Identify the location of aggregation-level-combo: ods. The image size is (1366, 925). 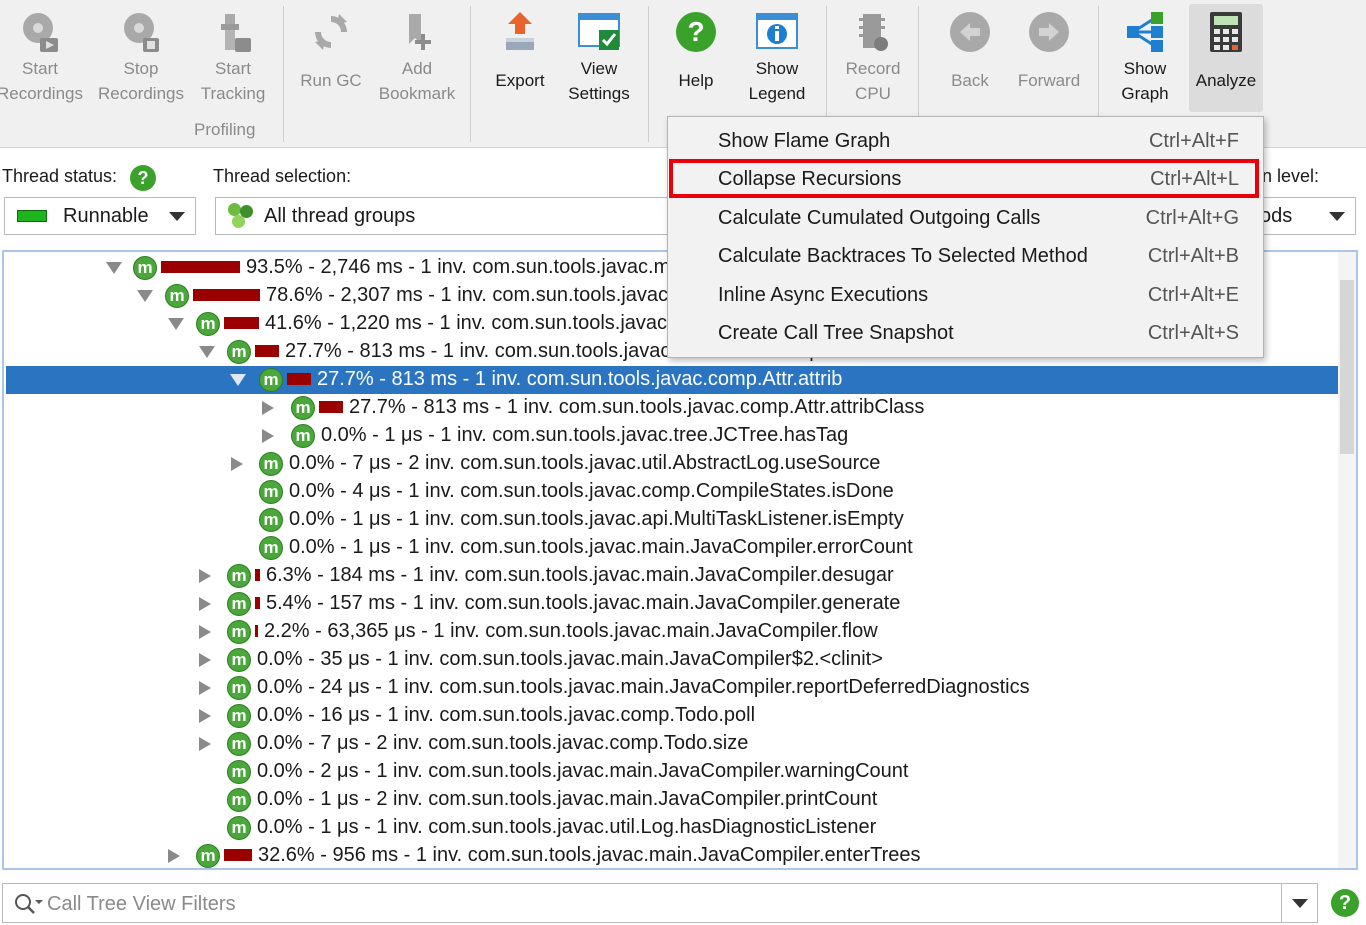
(1303, 216).